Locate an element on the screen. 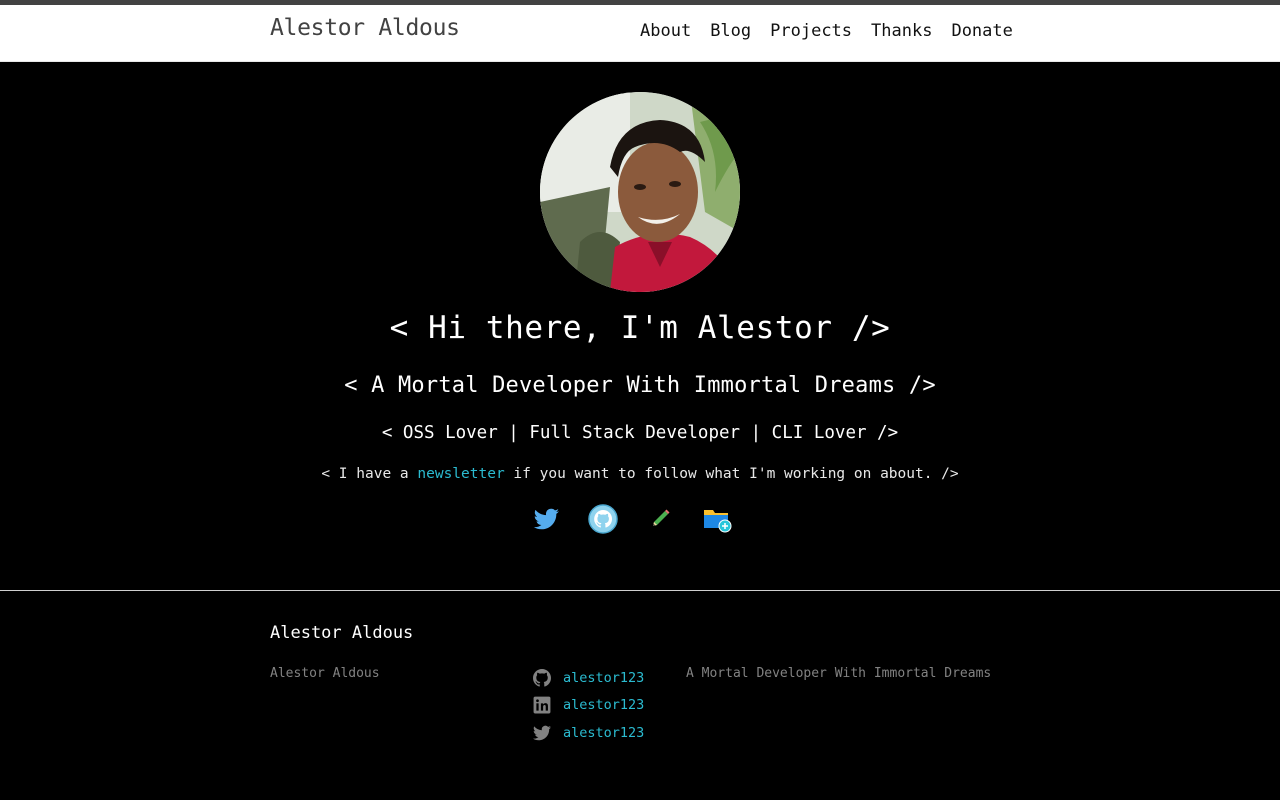 The height and width of the screenshot is (800, 1280). footer-link-linkedin: alestor123 is located at coordinates (588, 706).